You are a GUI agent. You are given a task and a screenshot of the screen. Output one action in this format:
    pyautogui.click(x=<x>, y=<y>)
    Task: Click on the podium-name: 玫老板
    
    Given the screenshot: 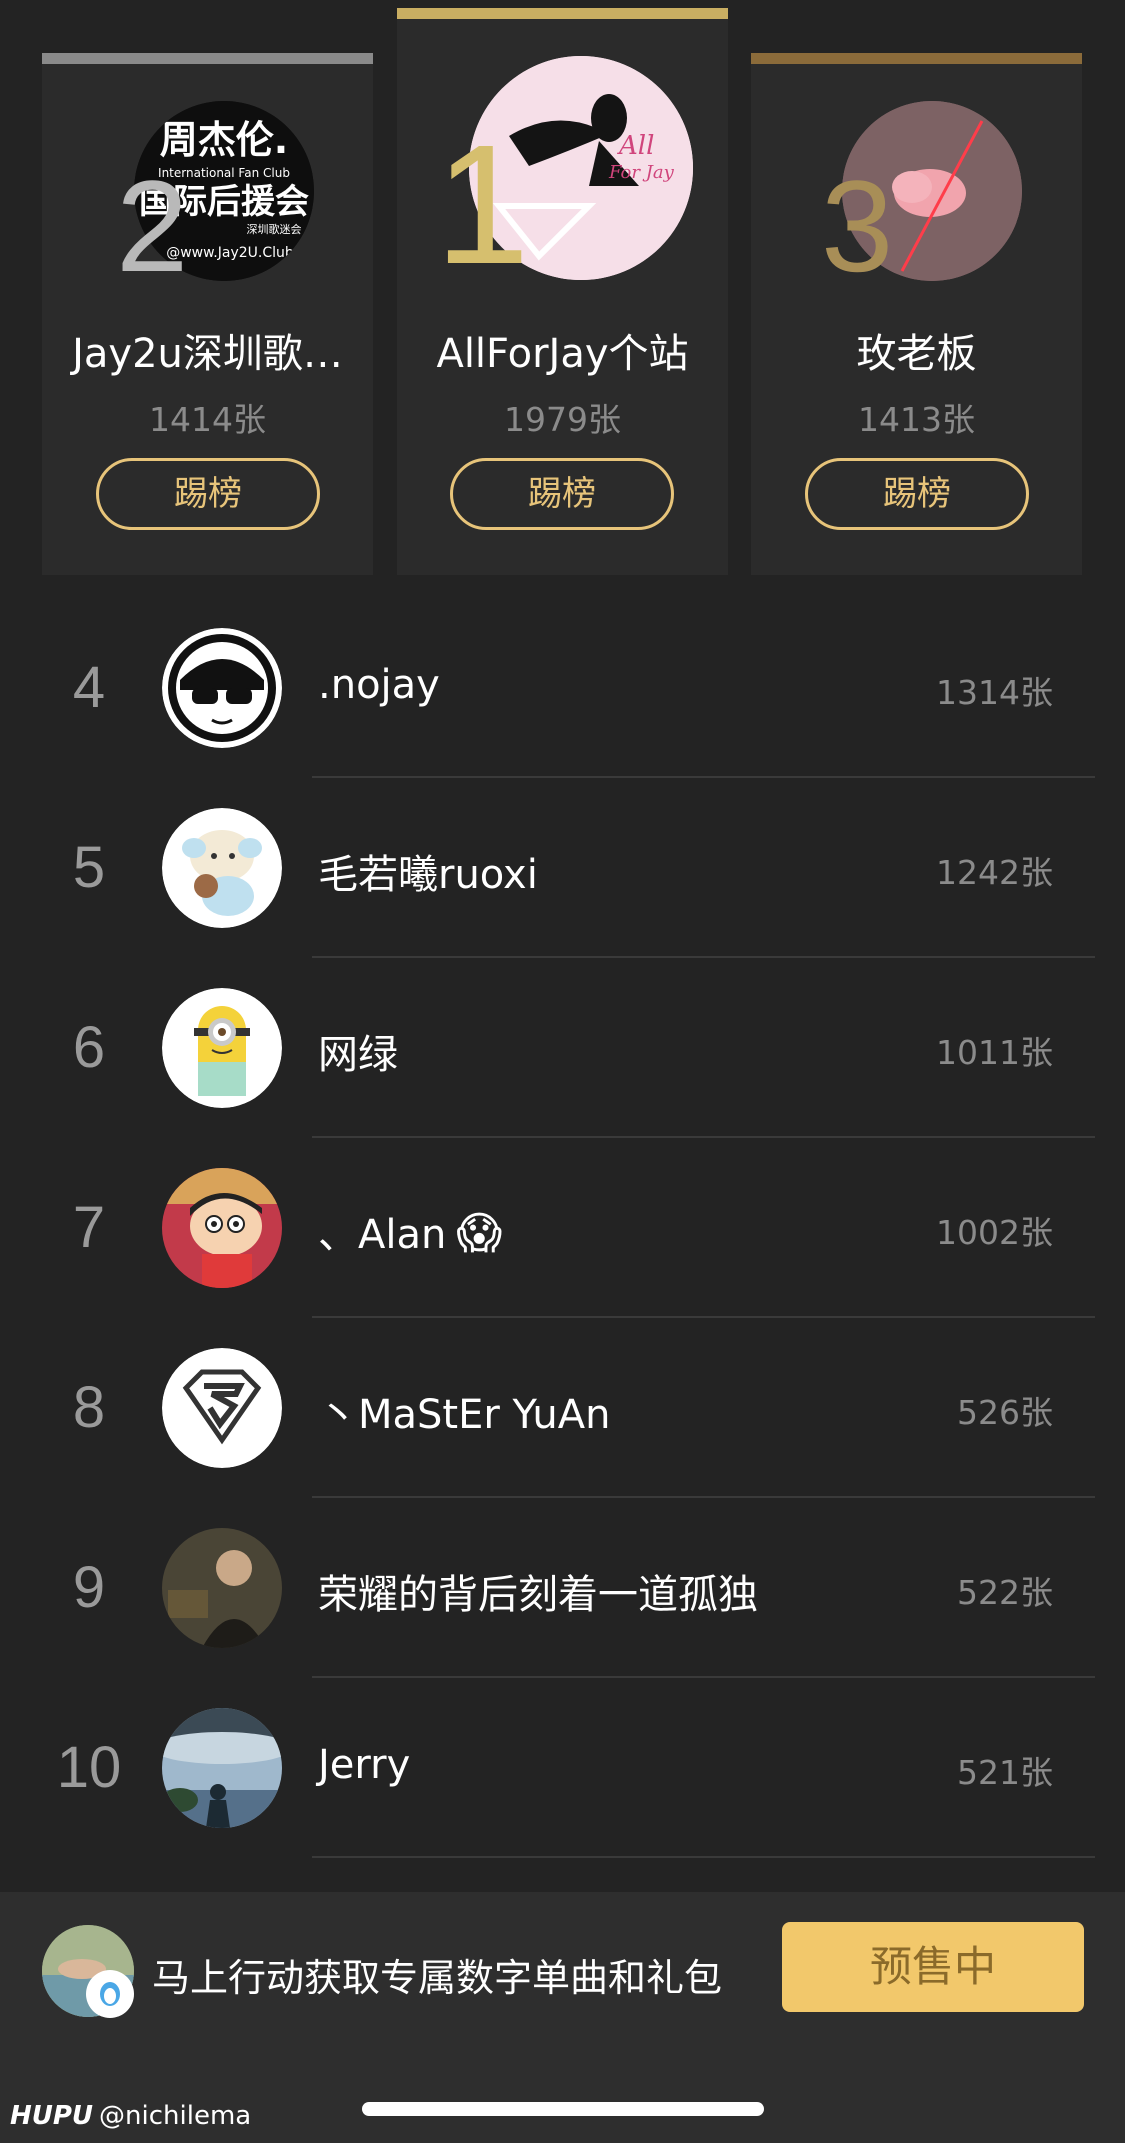 What is the action you would take?
    pyautogui.click(x=916, y=354)
    